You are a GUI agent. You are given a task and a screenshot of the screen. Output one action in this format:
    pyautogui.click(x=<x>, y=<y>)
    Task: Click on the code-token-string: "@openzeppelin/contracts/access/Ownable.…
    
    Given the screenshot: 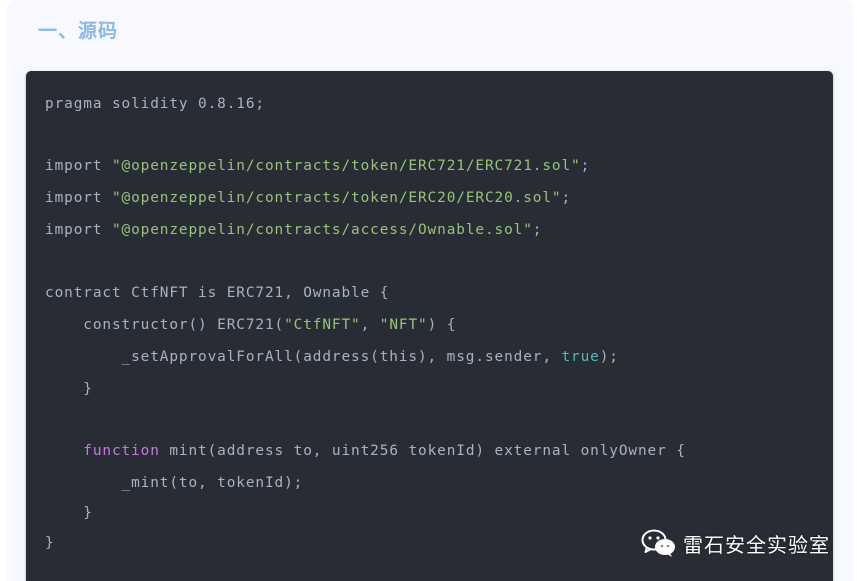 What is the action you would take?
    pyautogui.click(x=322, y=230)
    